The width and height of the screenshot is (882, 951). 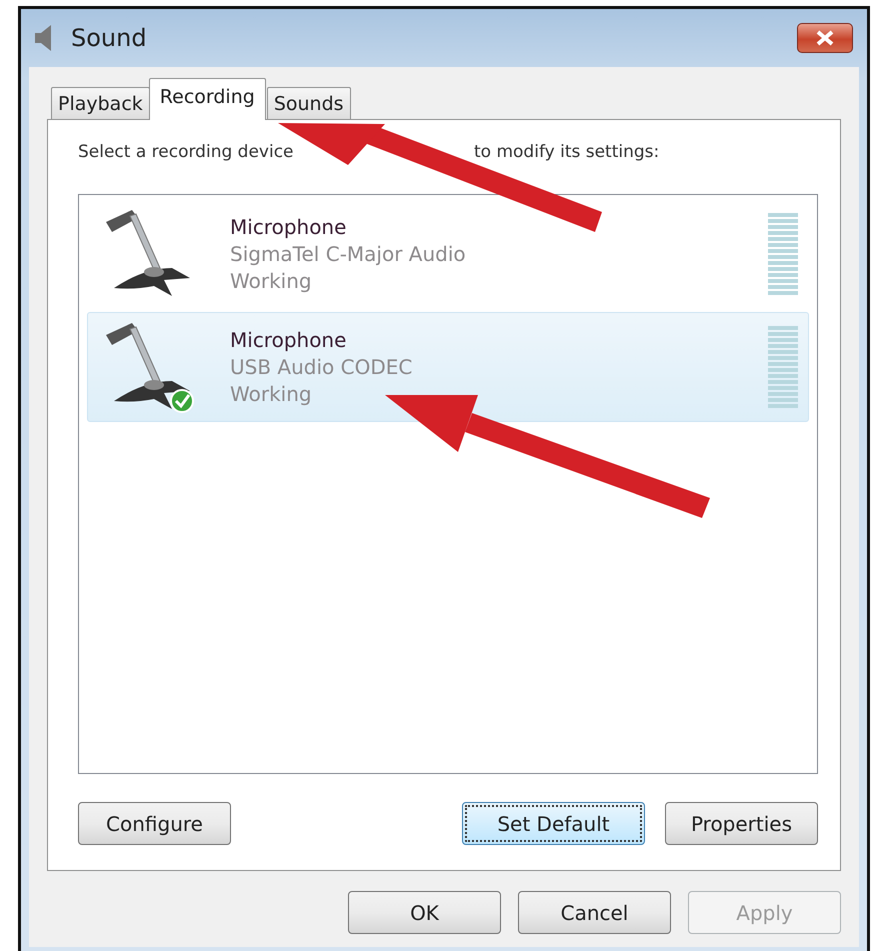 What do you see at coordinates (308, 103) in the screenshot?
I see `tab: Sounds` at bounding box center [308, 103].